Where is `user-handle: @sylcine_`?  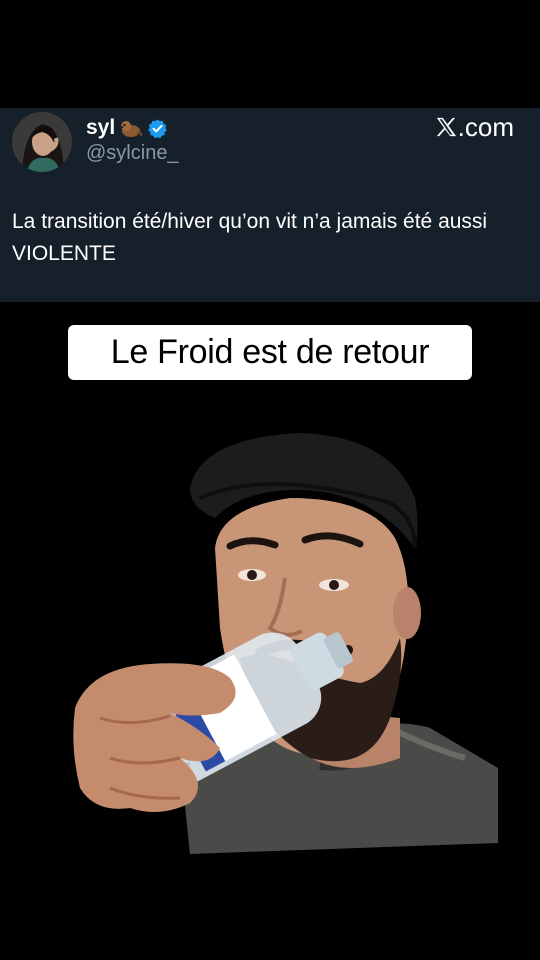 user-handle: @sylcine_ is located at coordinates (132, 153).